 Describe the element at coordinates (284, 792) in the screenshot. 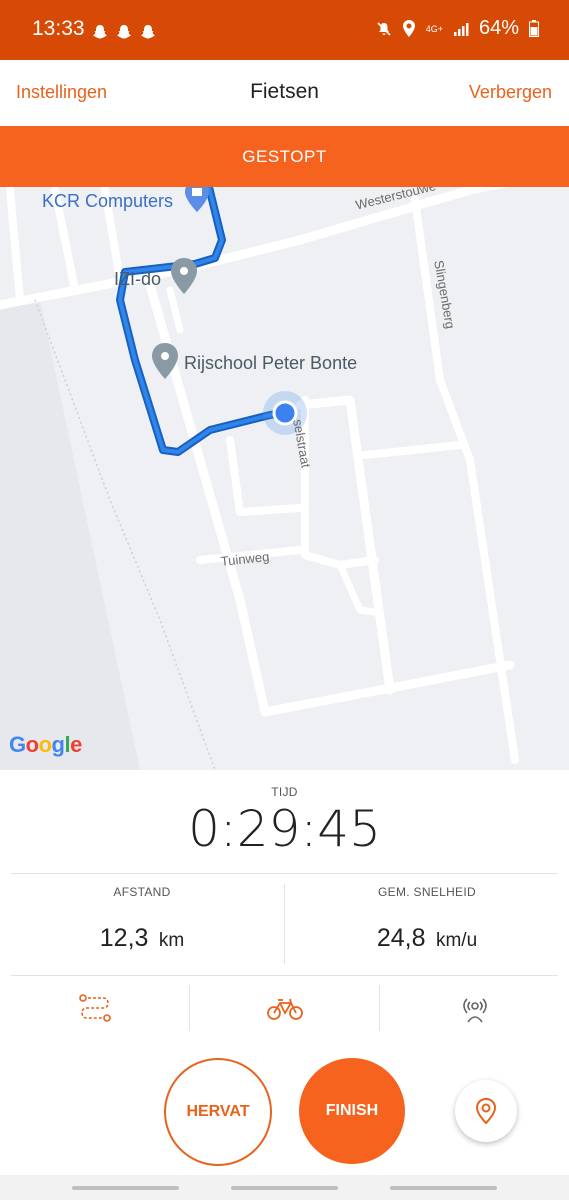

I see `time-label: TIJD` at that location.